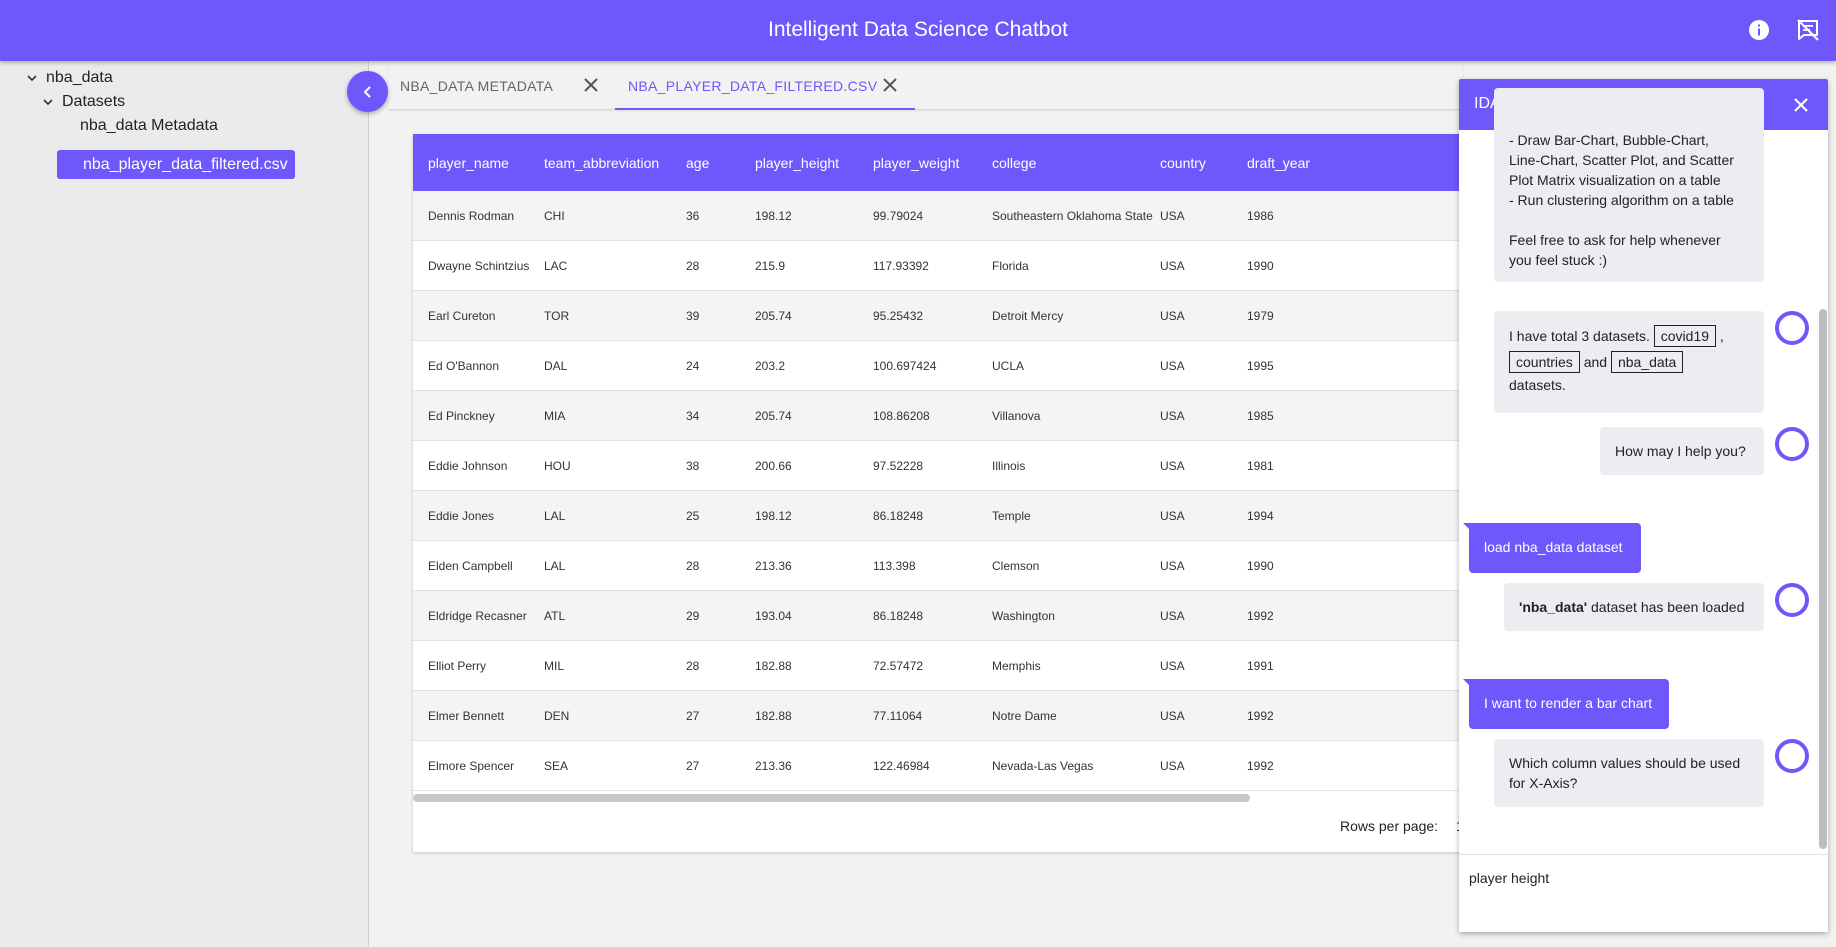  I want to click on chat-off-icon, so click(1808, 30).